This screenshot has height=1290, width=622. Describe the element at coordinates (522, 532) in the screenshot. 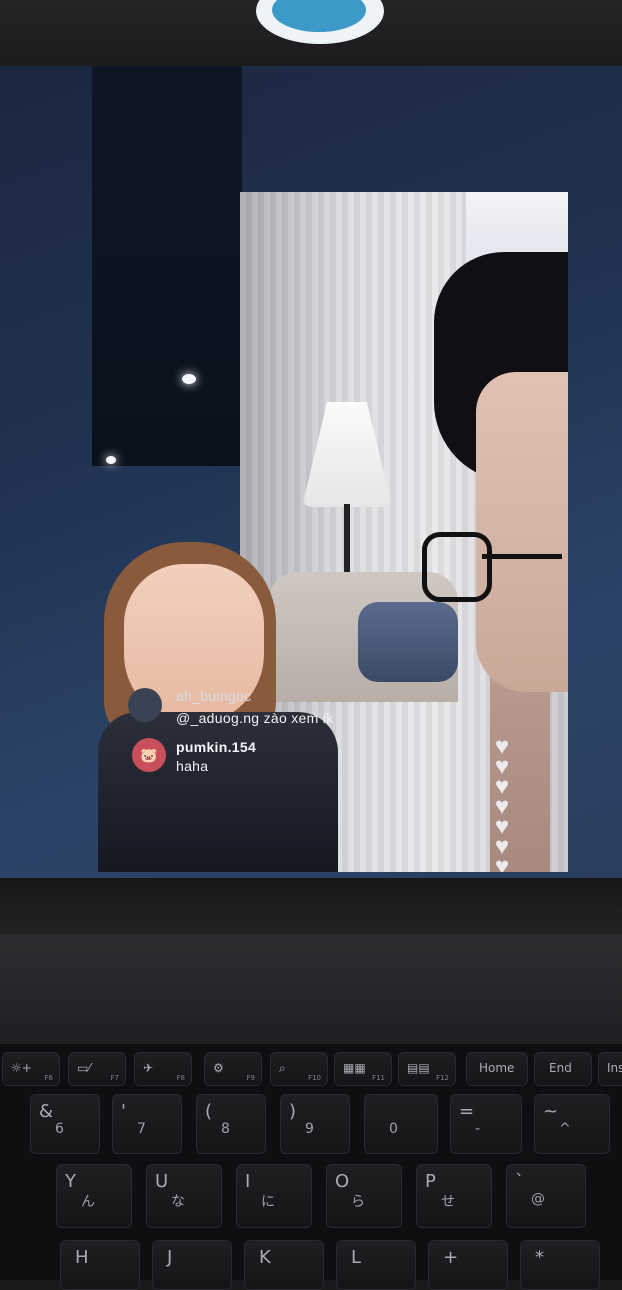

I see `person-right-face` at that location.